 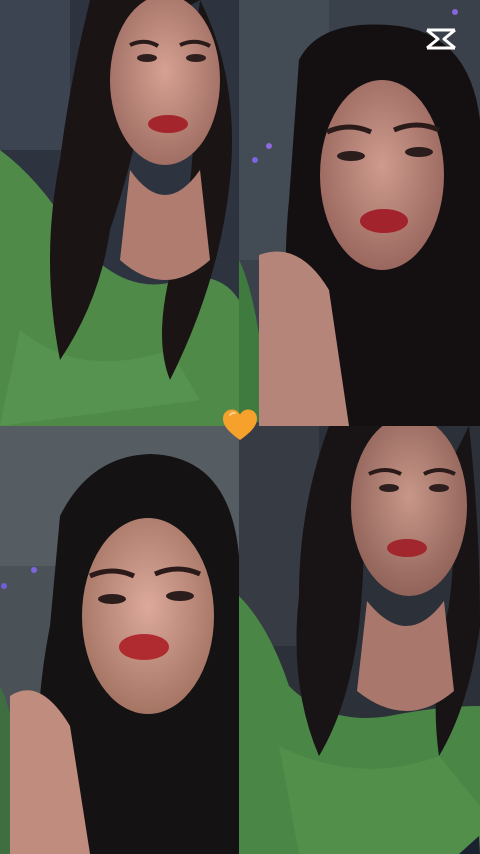 I want to click on orange-heart-icon, so click(x=240, y=425).